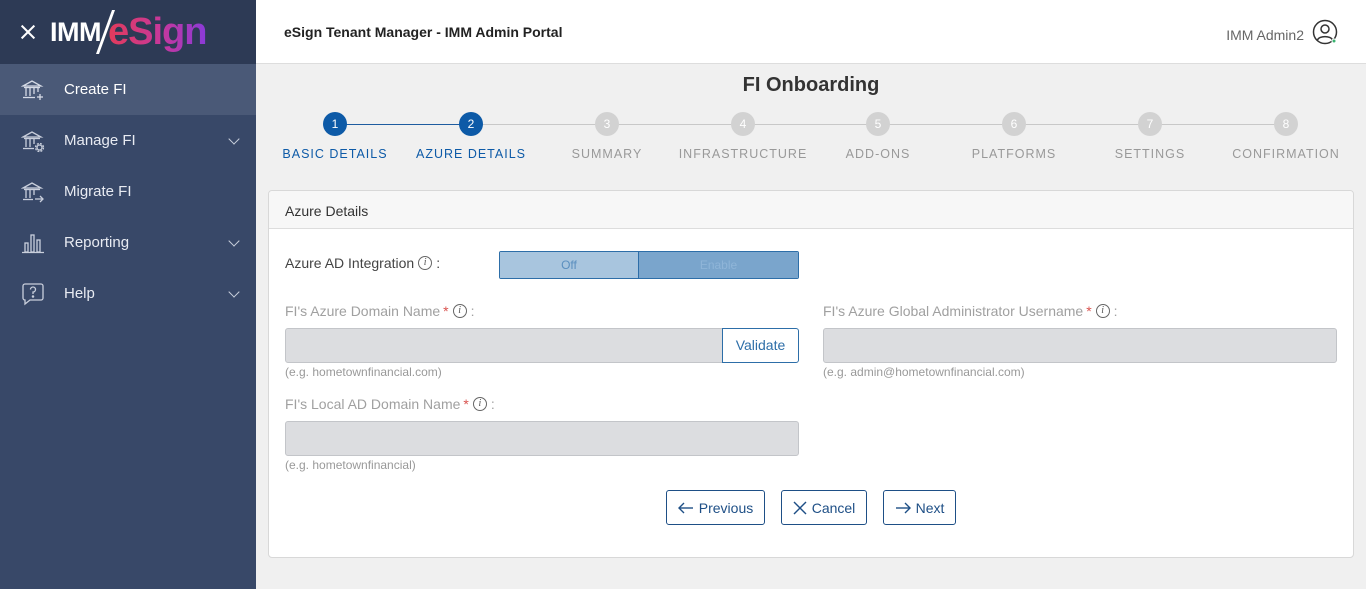 The width and height of the screenshot is (1366, 589). Describe the element at coordinates (100, 140) in the screenshot. I see `sidebar-item-label: Manage FI` at that location.